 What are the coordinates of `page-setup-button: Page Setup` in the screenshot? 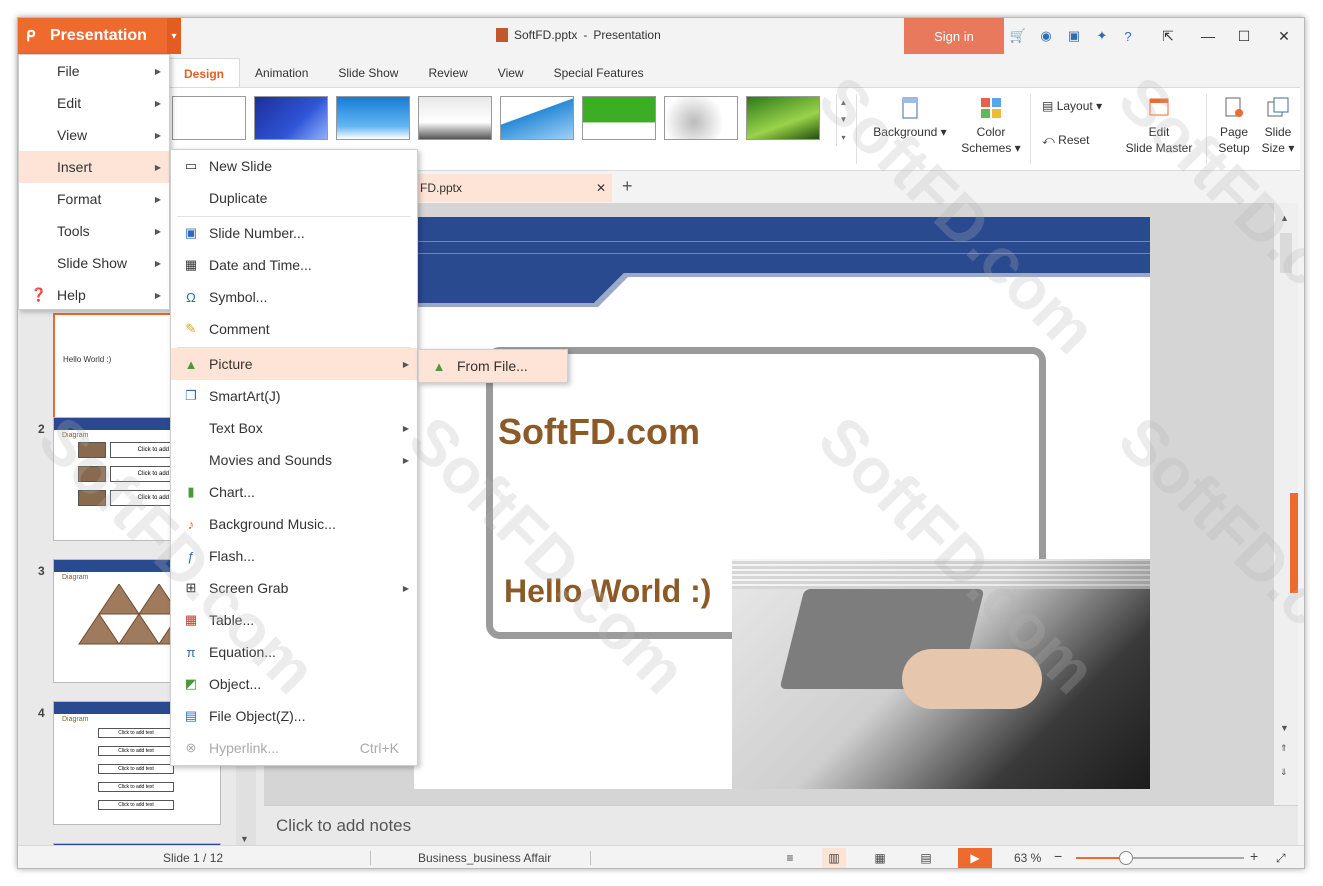 It's located at (1234, 126).